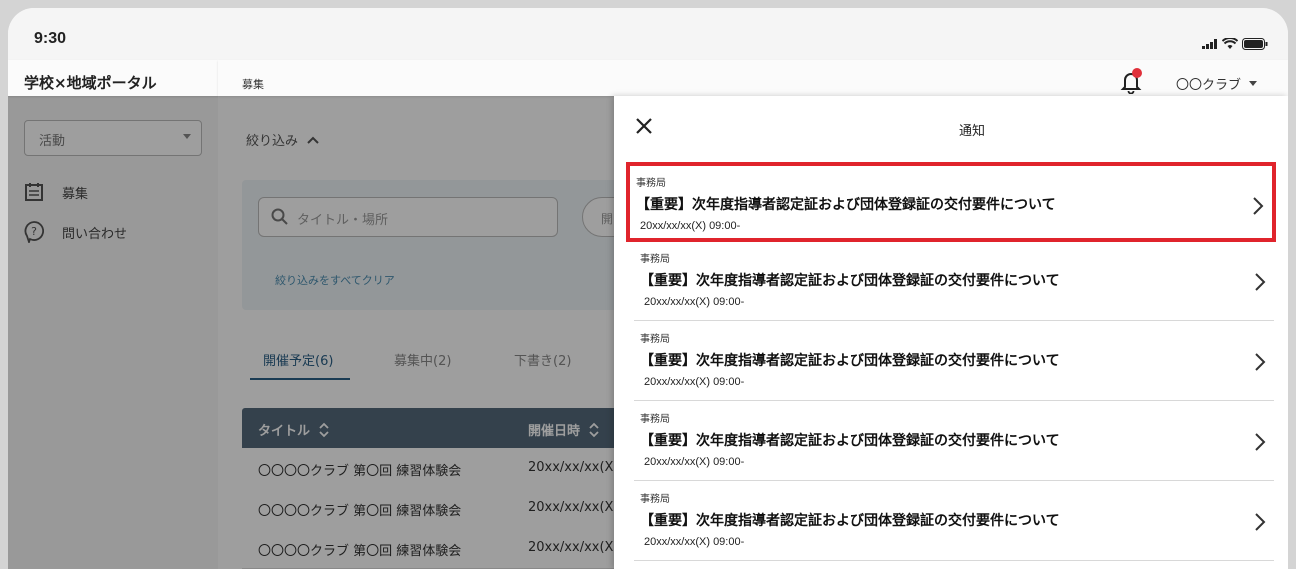 Image resolution: width=1296 pixels, height=569 pixels. Describe the element at coordinates (1209, 85) in the screenshot. I see `account-name: 〇〇クラブ` at that location.